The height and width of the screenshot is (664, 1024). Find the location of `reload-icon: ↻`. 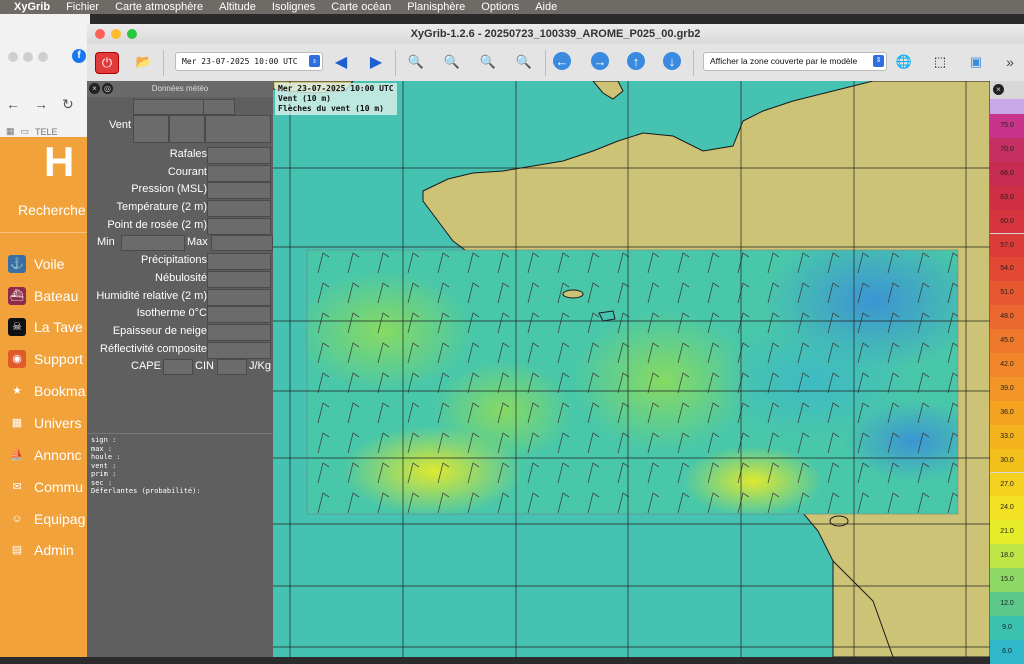

reload-icon: ↻ is located at coordinates (68, 104).